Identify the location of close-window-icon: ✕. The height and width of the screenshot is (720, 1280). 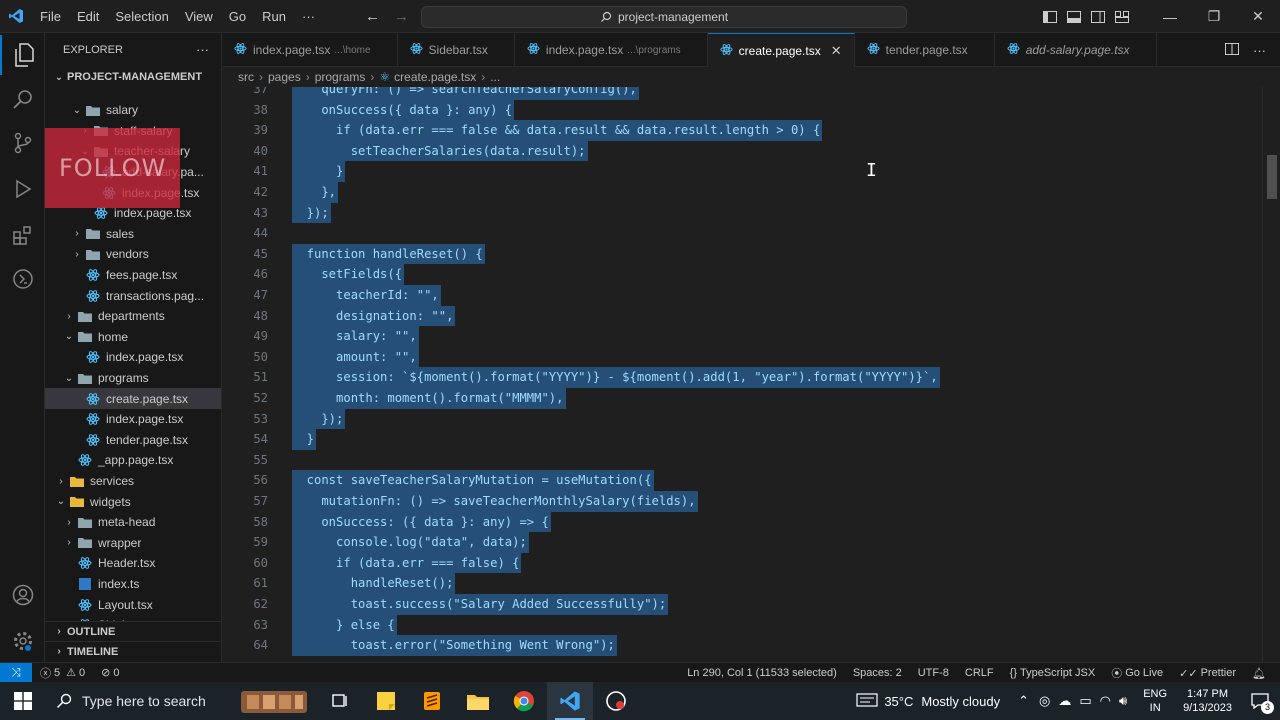
(1258, 16).